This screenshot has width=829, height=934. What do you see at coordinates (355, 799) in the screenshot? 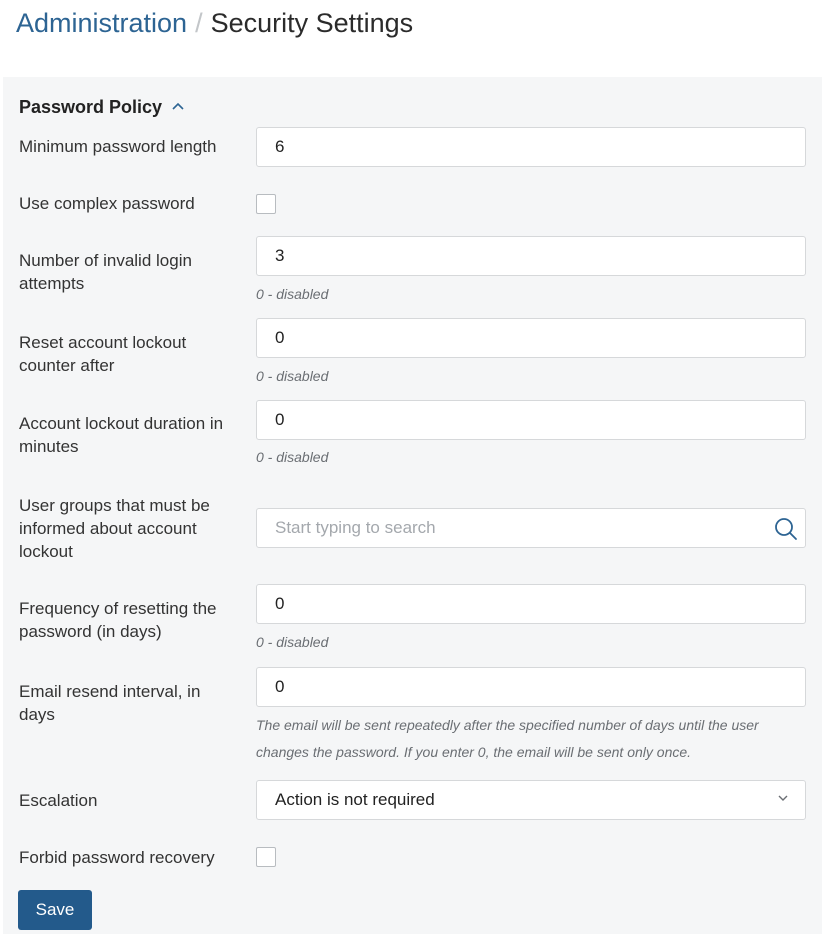
I see `escalation-selected-value: Action is not required` at bounding box center [355, 799].